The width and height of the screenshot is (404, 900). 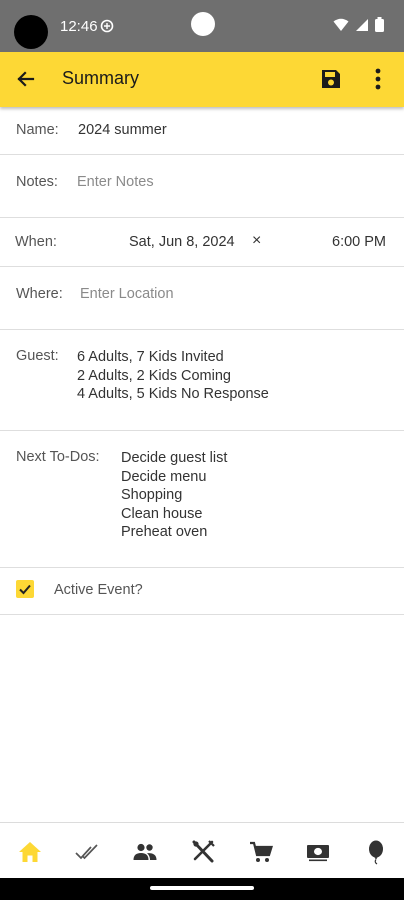 I want to click on todo-item: Shopping, so click(x=152, y=495).